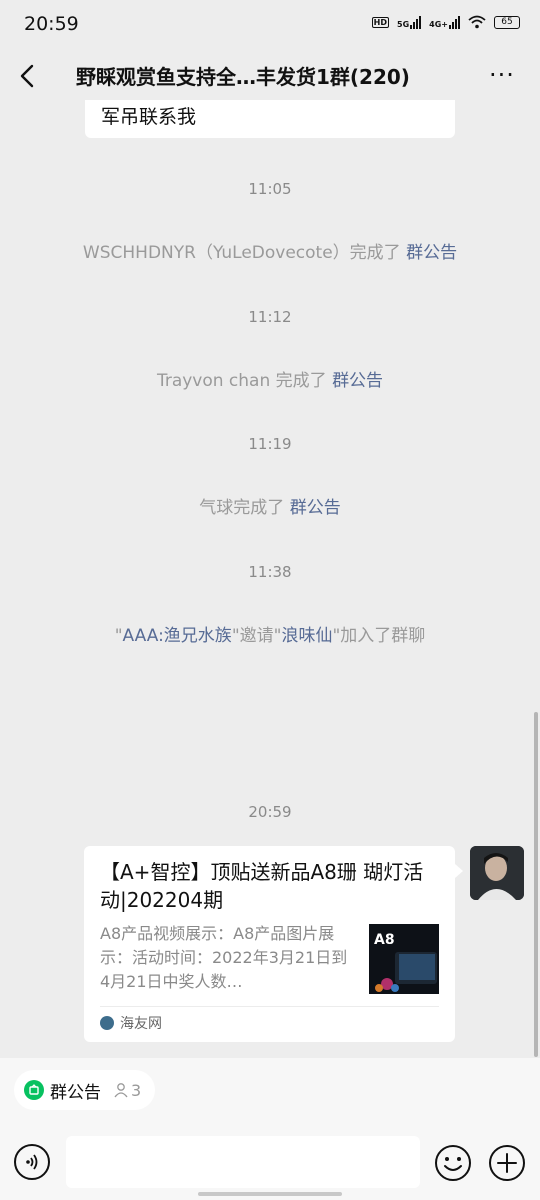  Describe the element at coordinates (477, 22) in the screenshot. I see `wifi-icon` at that location.